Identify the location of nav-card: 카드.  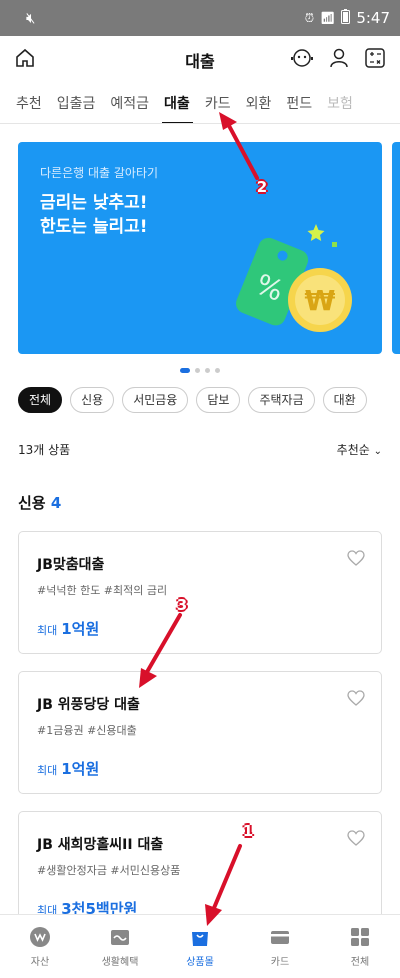
(280, 946).